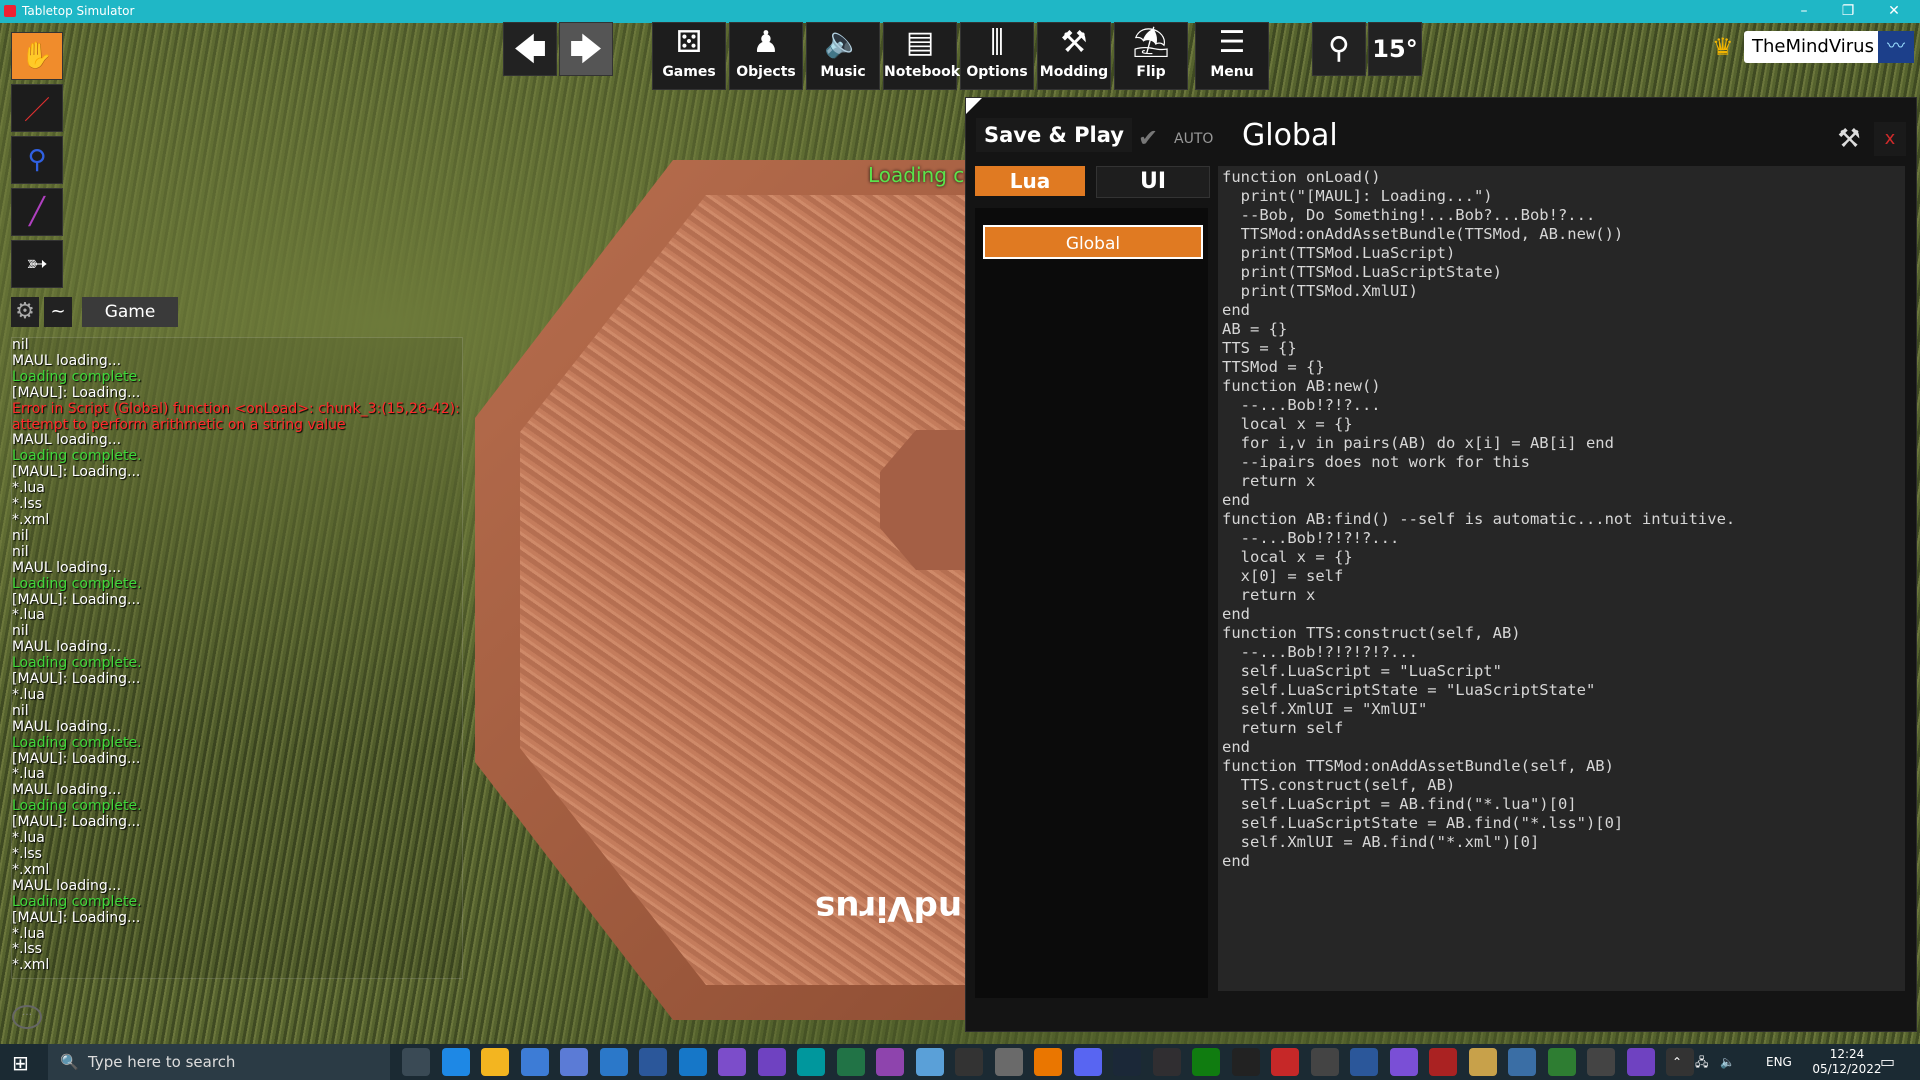 The width and height of the screenshot is (1920, 1080). I want to click on vs-icon, so click(1640, 1062).